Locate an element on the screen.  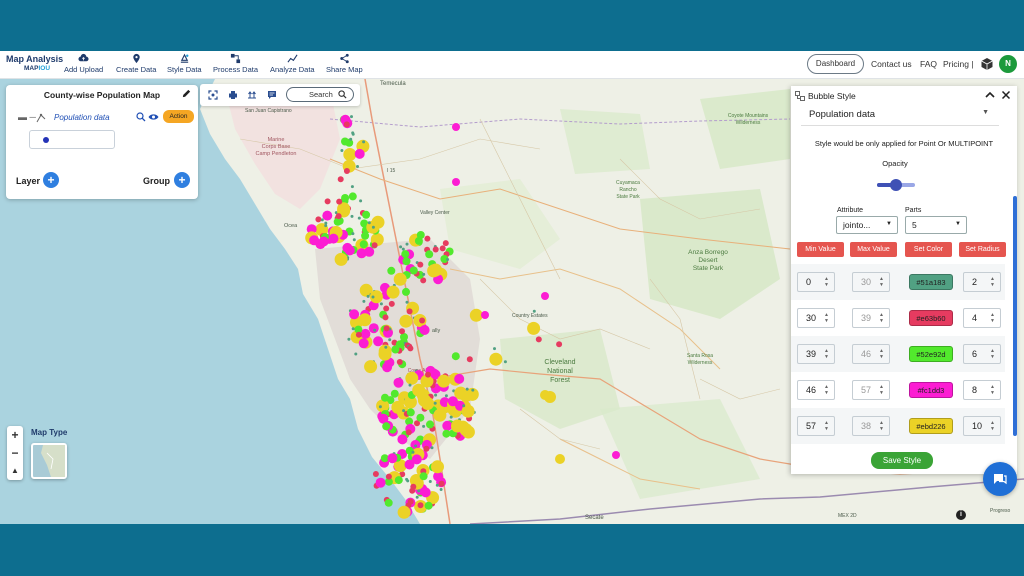
opacity-slider-handle is located at coordinates (896, 185).